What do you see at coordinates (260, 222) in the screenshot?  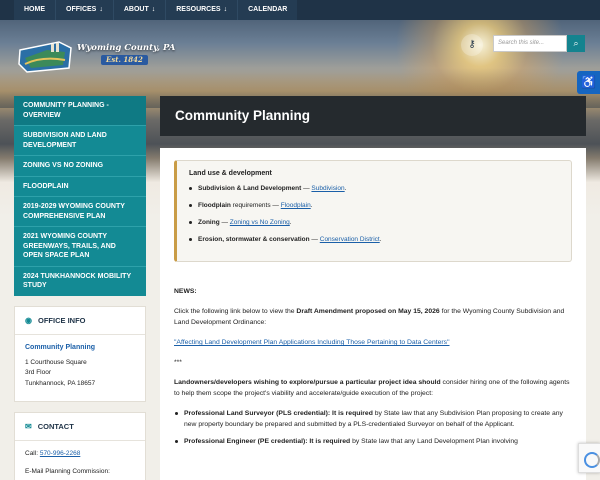 I see `zoning-link: Zoning vs No Zoning` at bounding box center [260, 222].